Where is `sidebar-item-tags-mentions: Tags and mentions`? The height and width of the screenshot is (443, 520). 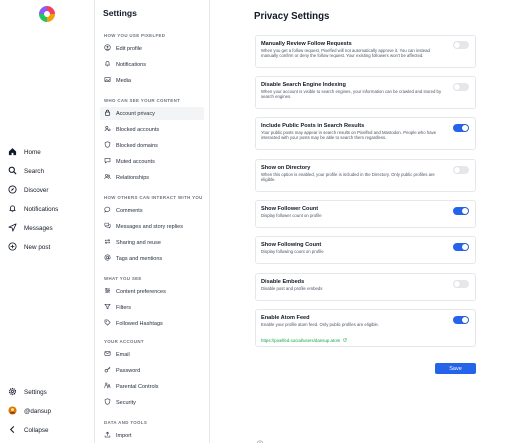
sidebar-item-tags-mentions: Tags and mentions is located at coordinates (152, 258).